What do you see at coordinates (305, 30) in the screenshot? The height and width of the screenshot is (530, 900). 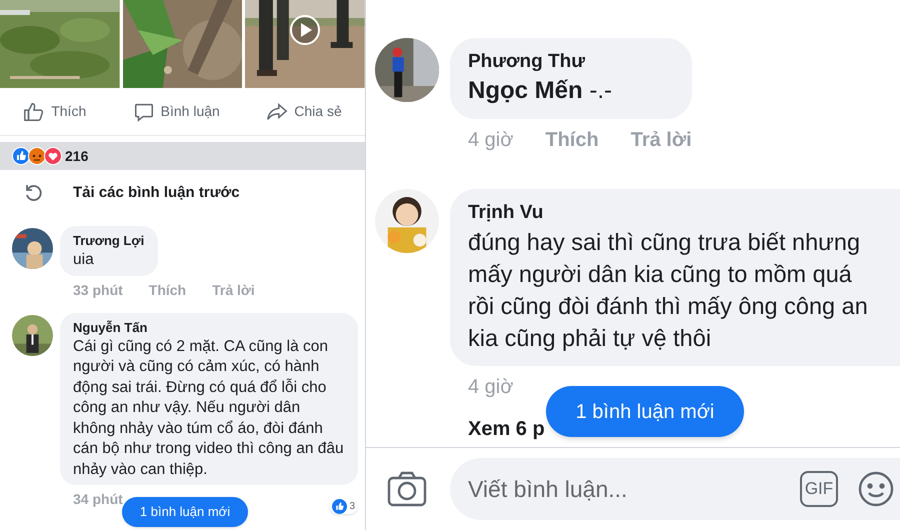 I see `play-icon` at bounding box center [305, 30].